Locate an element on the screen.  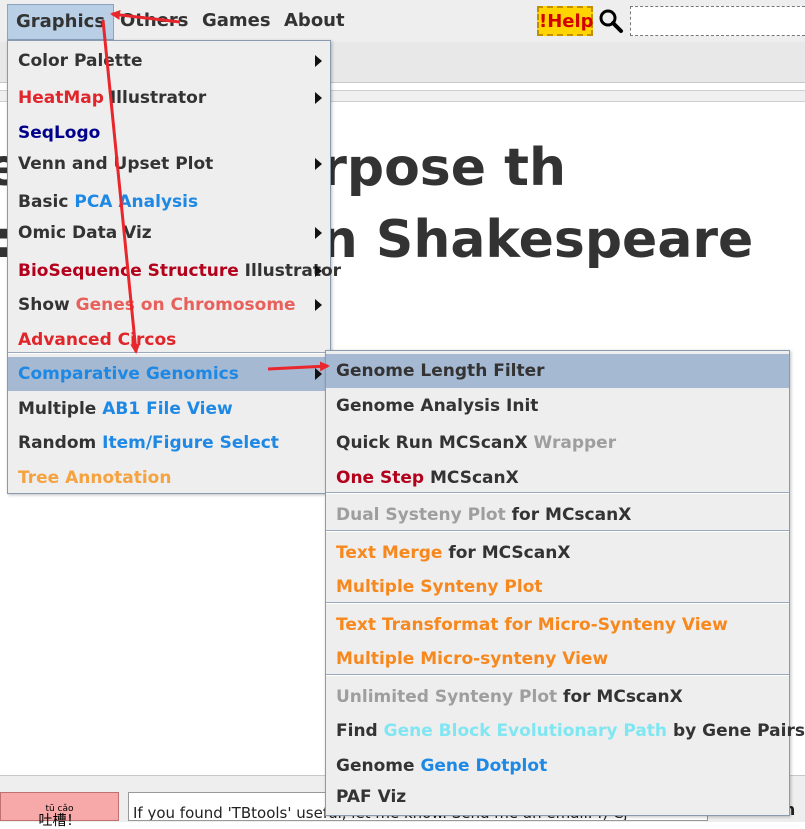
menu-item-text: Quick Run MCScanX is located at coordinates (435, 443).